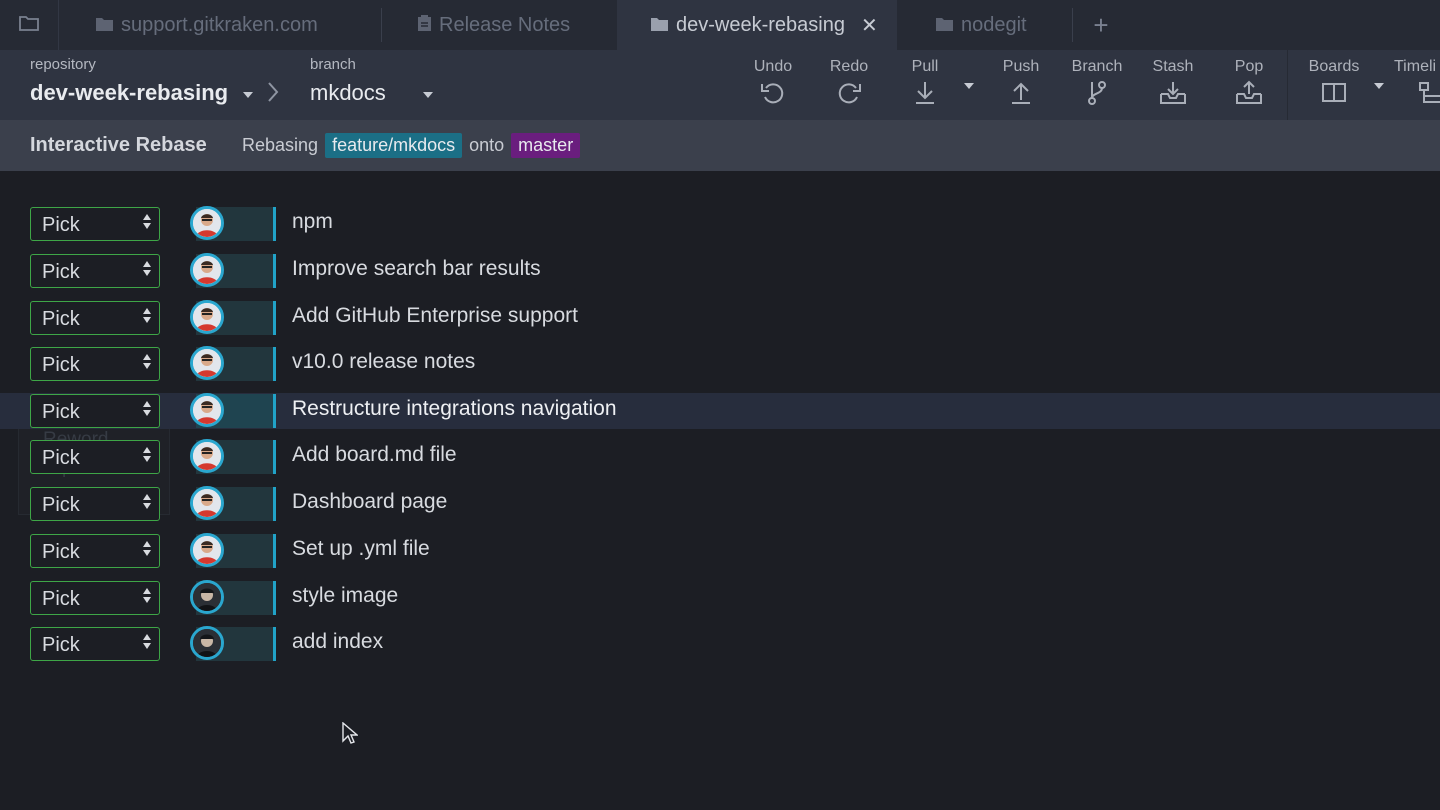 The image size is (1440, 810). I want to click on rebase-description: Rebasing feature/mkdocs onto master, so click(411, 145).